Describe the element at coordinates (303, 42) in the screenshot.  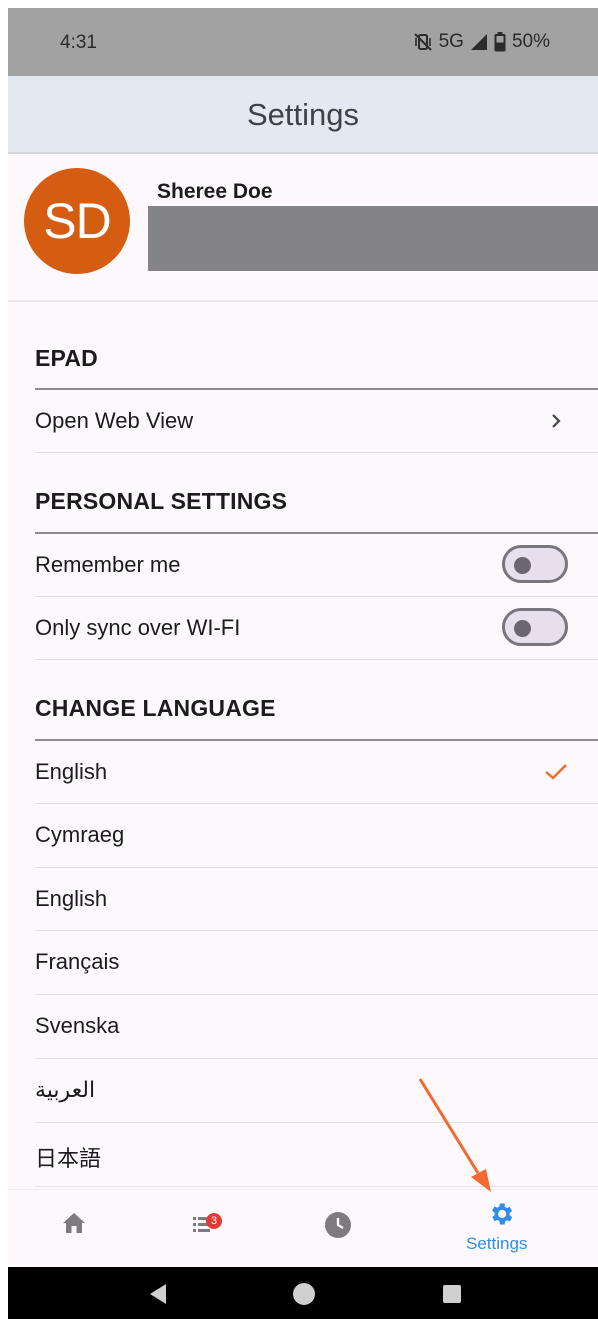
I see `status-bar: 4:31 5G 50%` at that location.